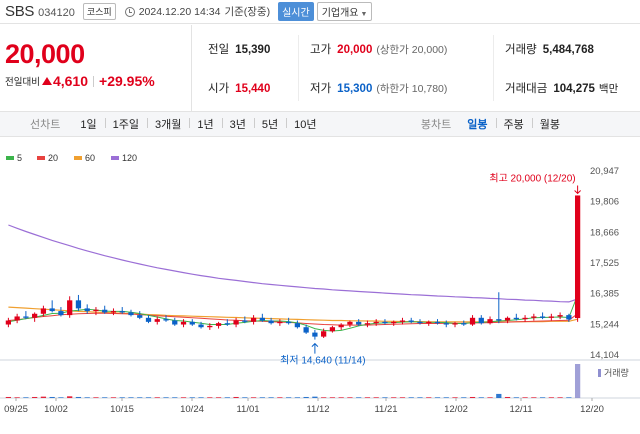  What do you see at coordinates (305, 124) in the screenshot?
I see `period-10y: 10년` at bounding box center [305, 124].